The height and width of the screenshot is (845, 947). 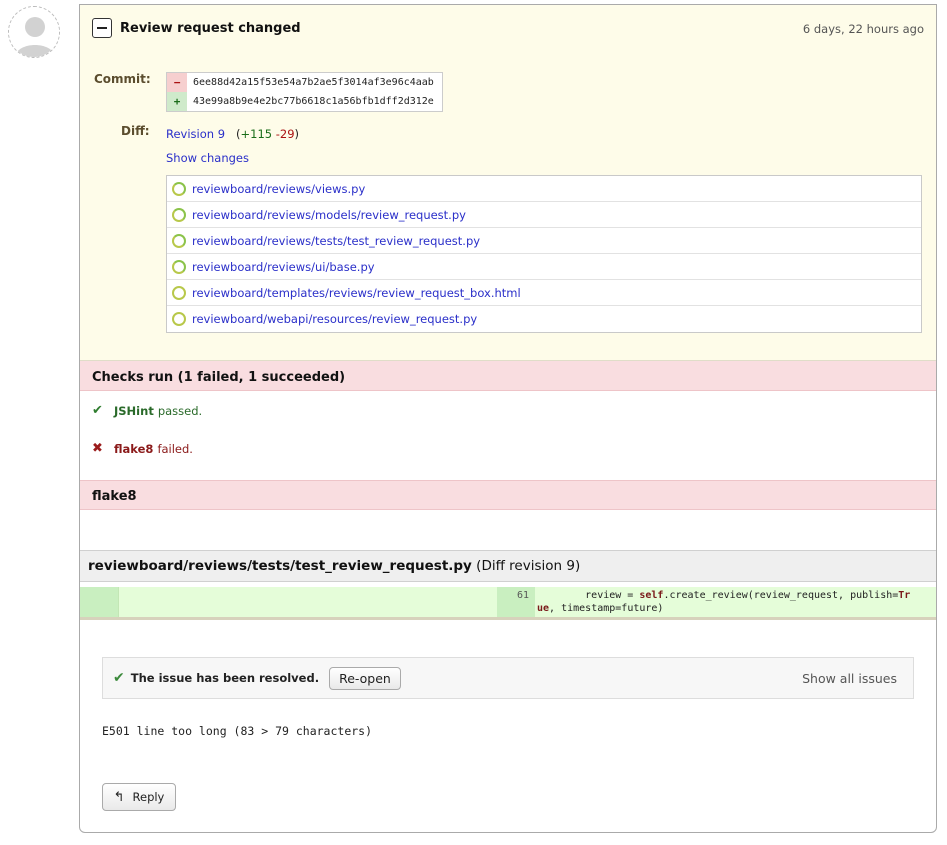 What do you see at coordinates (225, 678) in the screenshot?
I see `issue-status-text: The issue has been resolved.` at bounding box center [225, 678].